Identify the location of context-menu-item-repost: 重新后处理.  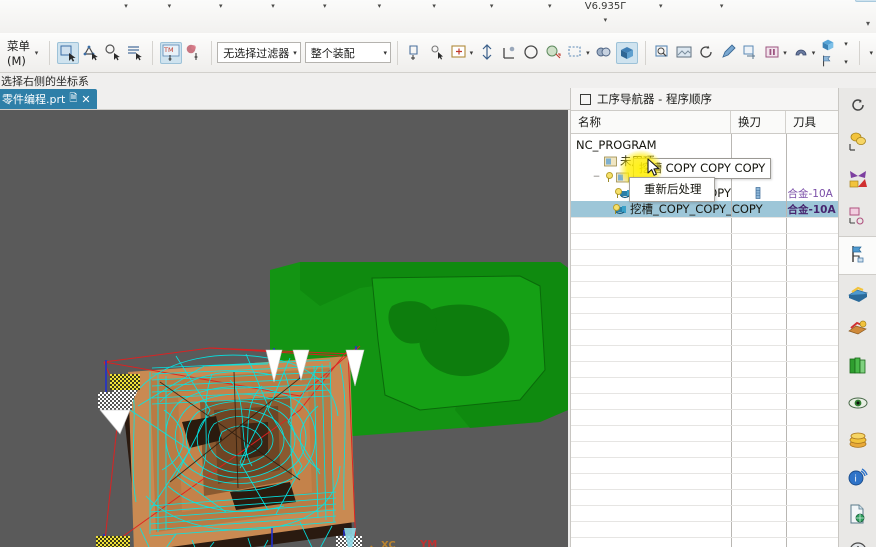
(672, 189).